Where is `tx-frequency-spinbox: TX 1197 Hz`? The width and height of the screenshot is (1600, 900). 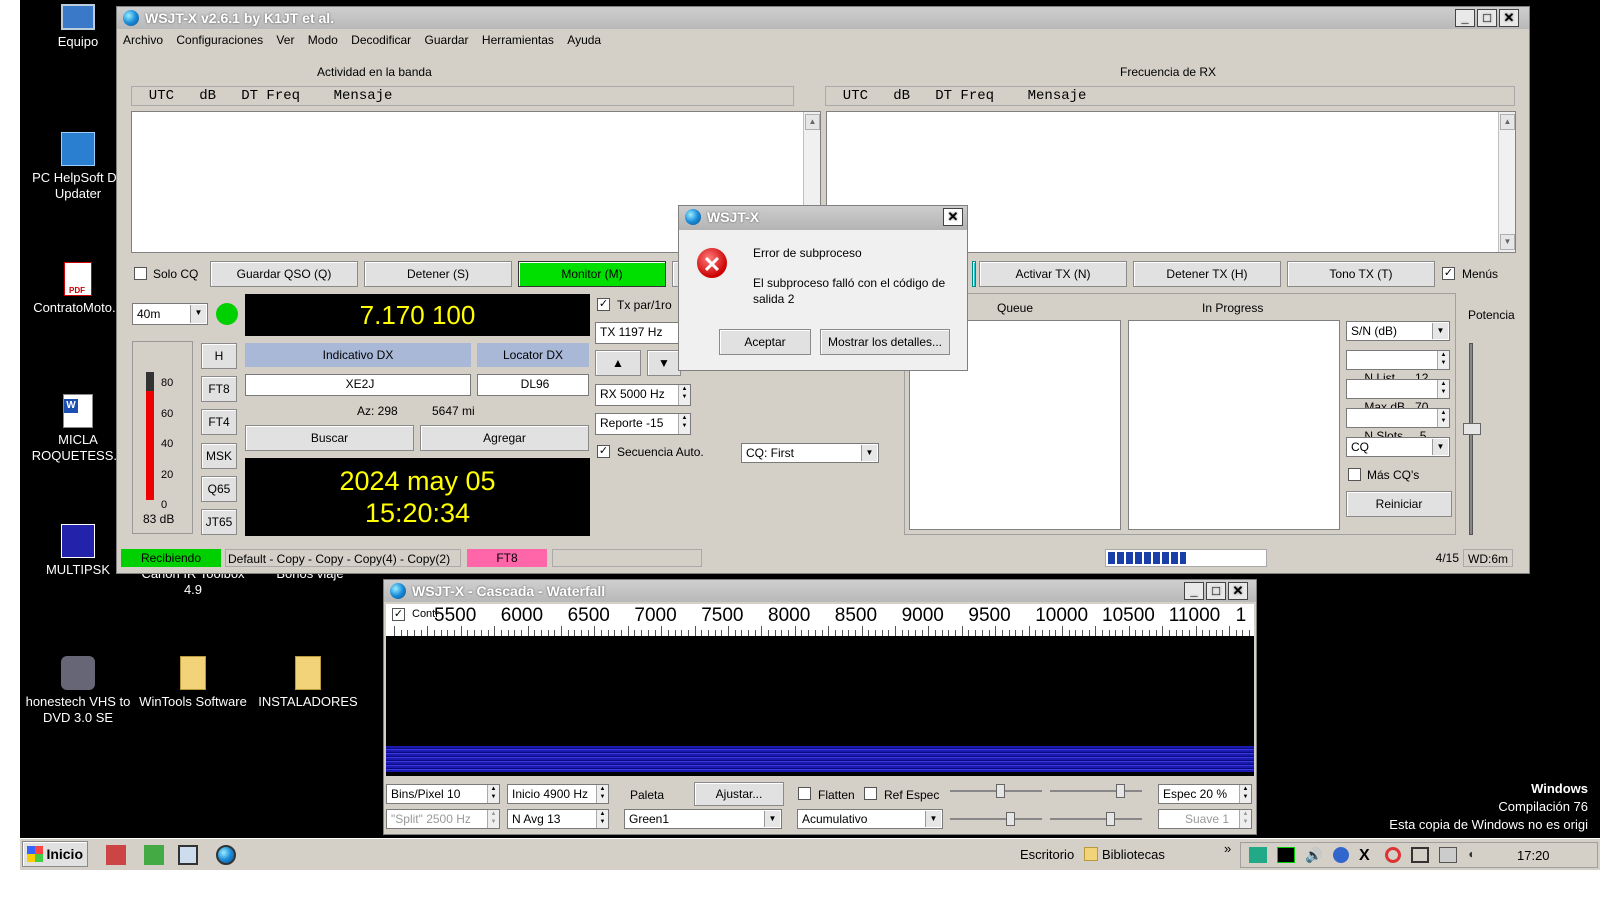 tx-frequency-spinbox: TX 1197 Hz is located at coordinates (637, 333).